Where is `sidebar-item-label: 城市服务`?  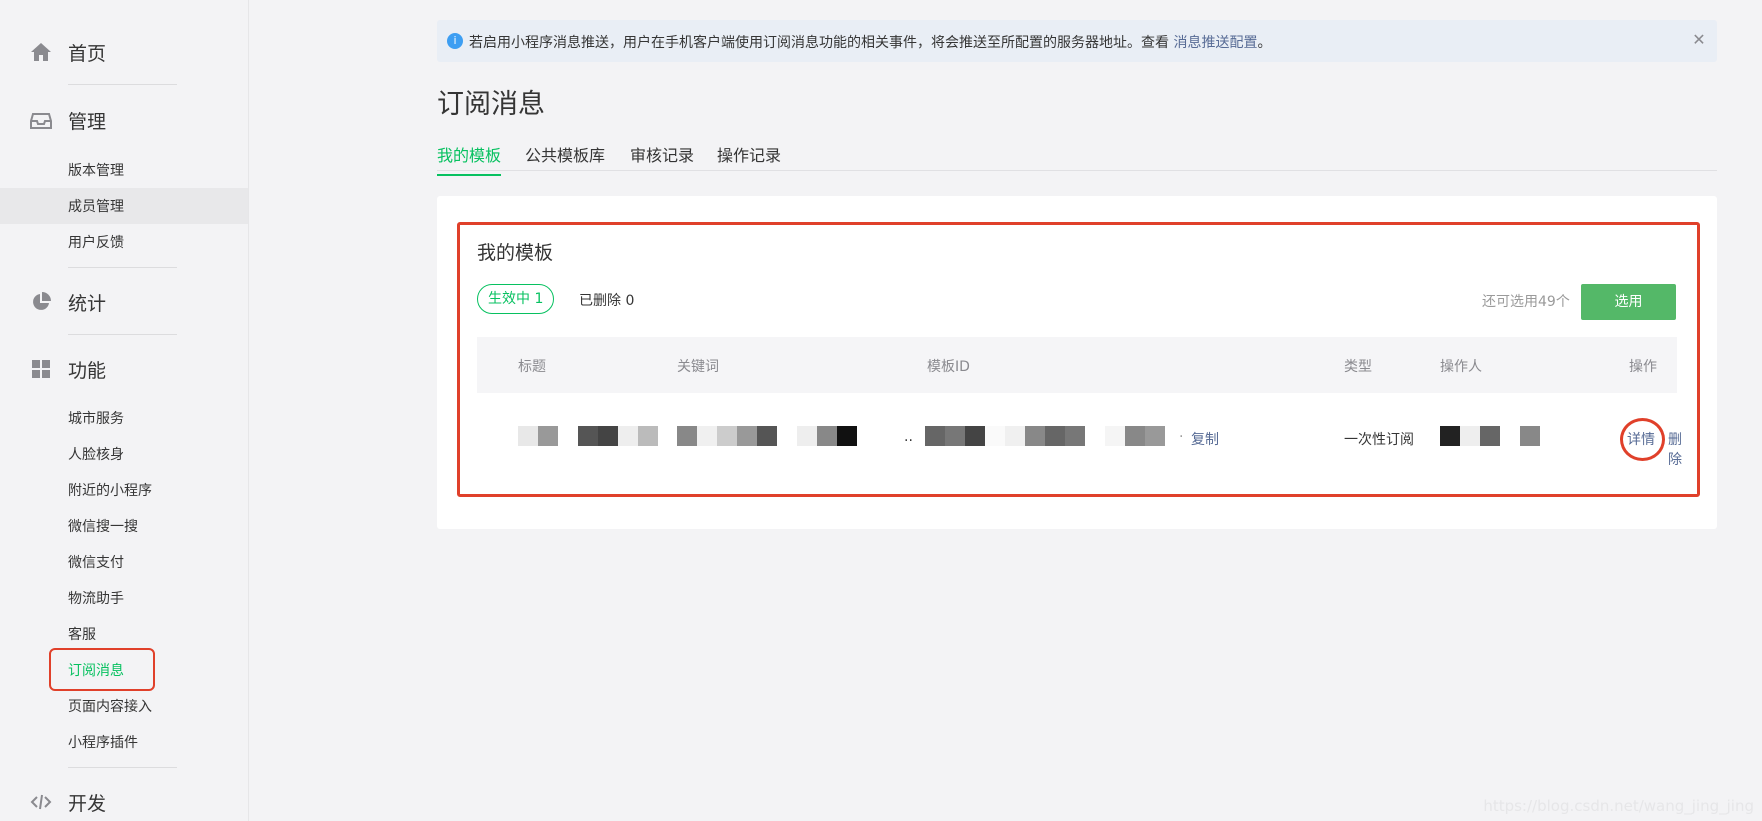 sidebar-item-label: 城市服务 is located at coordinates (96, 419).